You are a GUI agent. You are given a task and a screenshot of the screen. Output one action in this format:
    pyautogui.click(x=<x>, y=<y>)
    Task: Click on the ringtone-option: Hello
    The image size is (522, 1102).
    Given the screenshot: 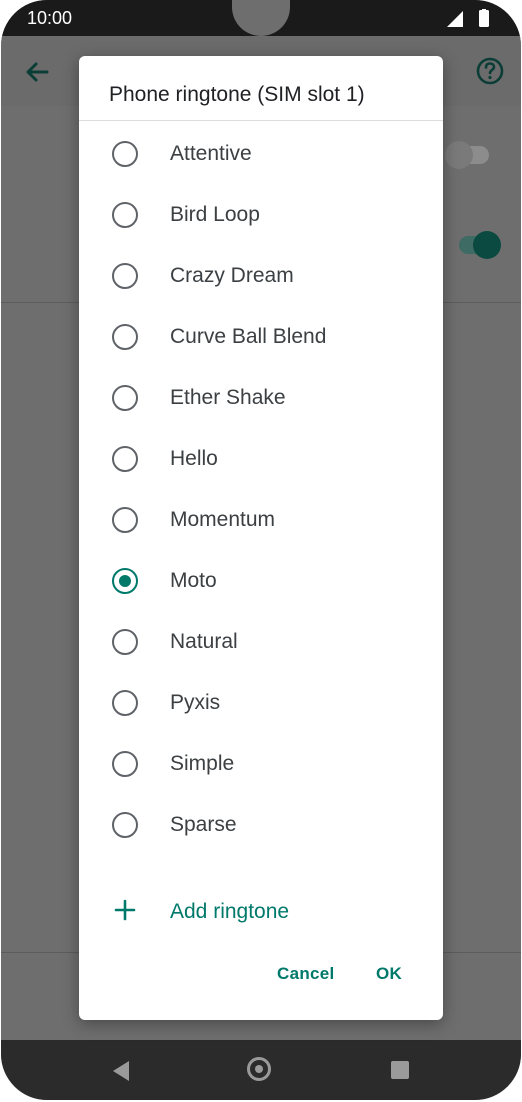 What is the action you would take?
    pyautogui.click(x=261, y=458)
    